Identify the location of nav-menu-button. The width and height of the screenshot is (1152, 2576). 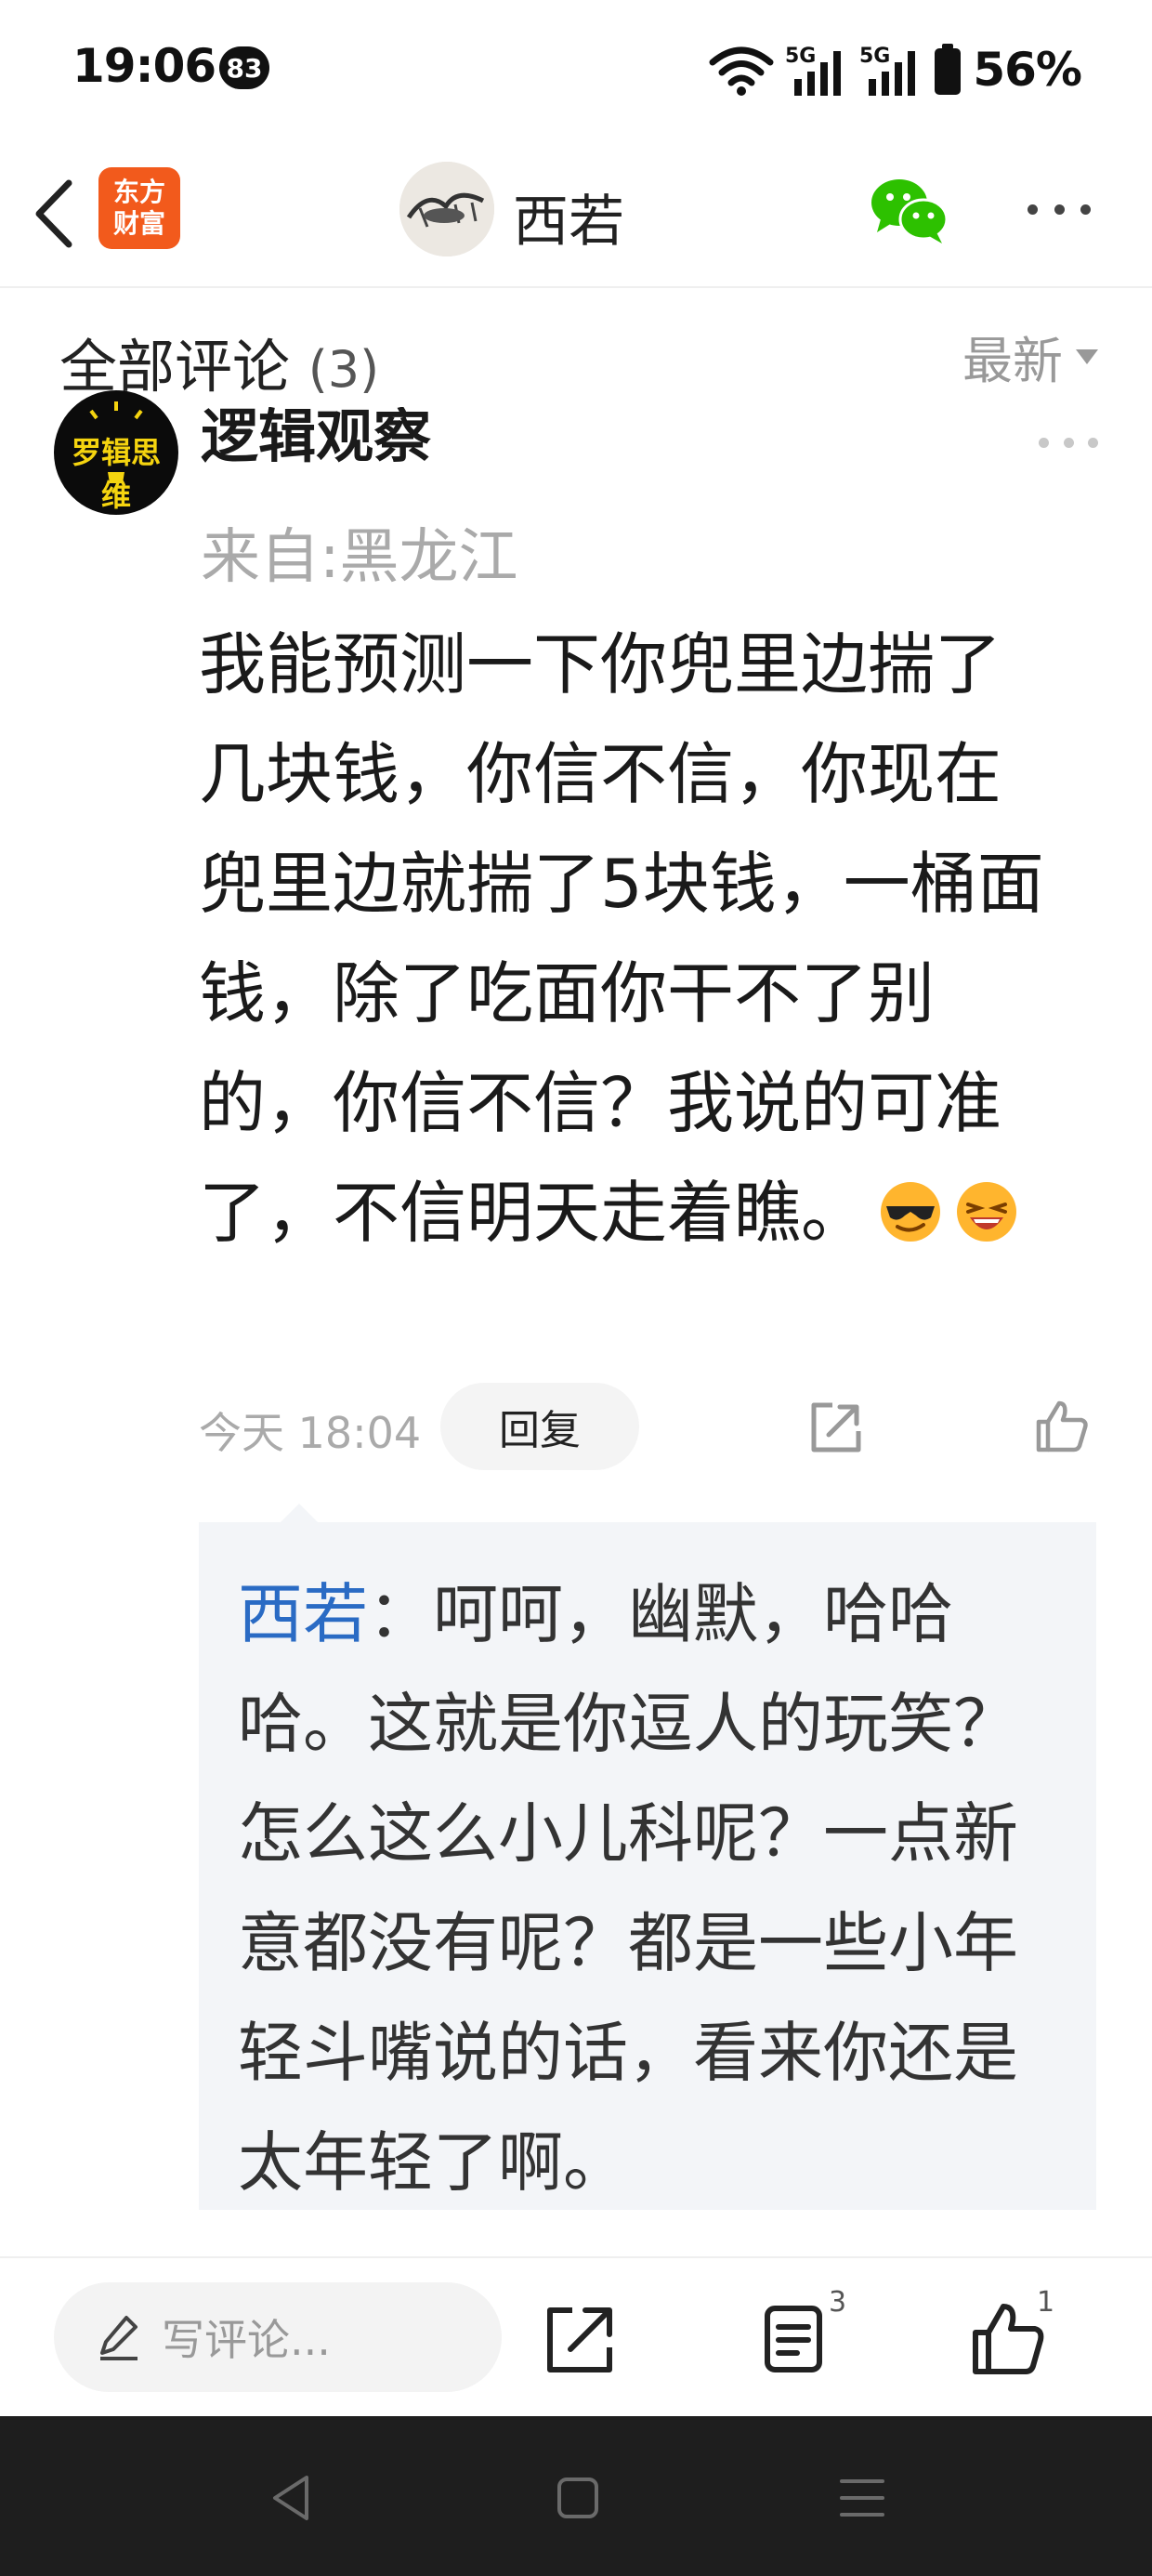
(862, 2498).